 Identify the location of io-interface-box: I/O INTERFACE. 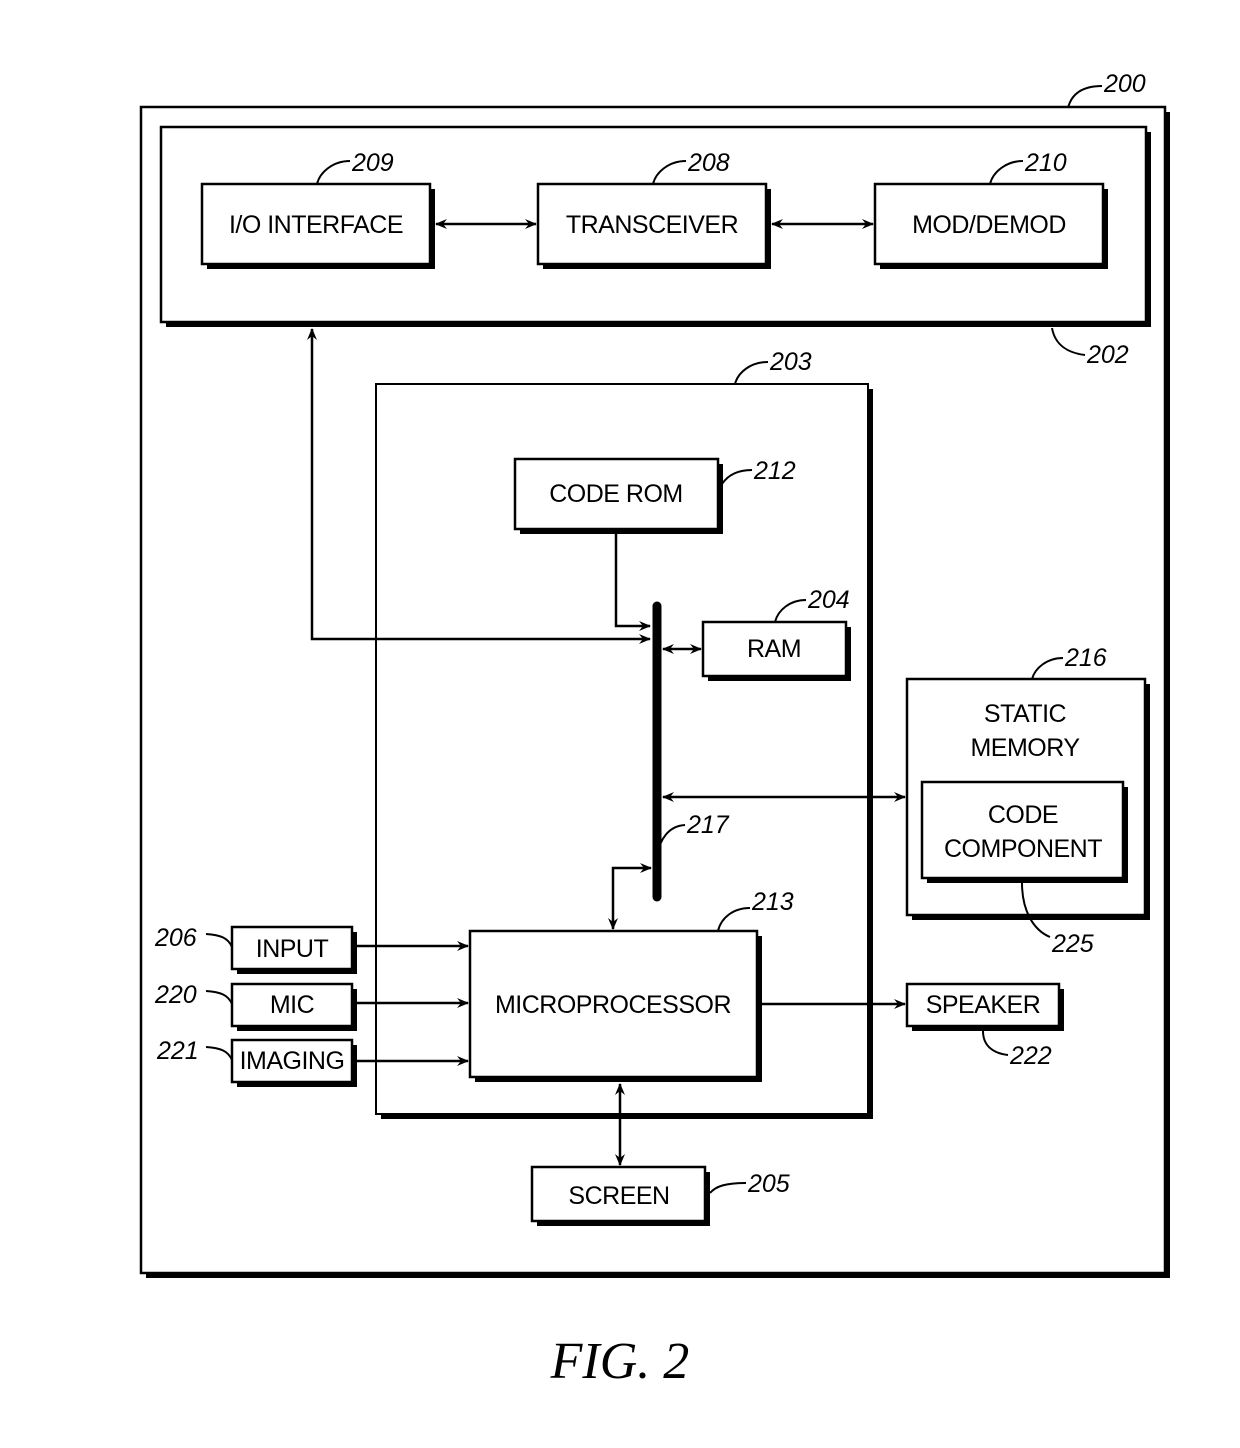
(317, 225).